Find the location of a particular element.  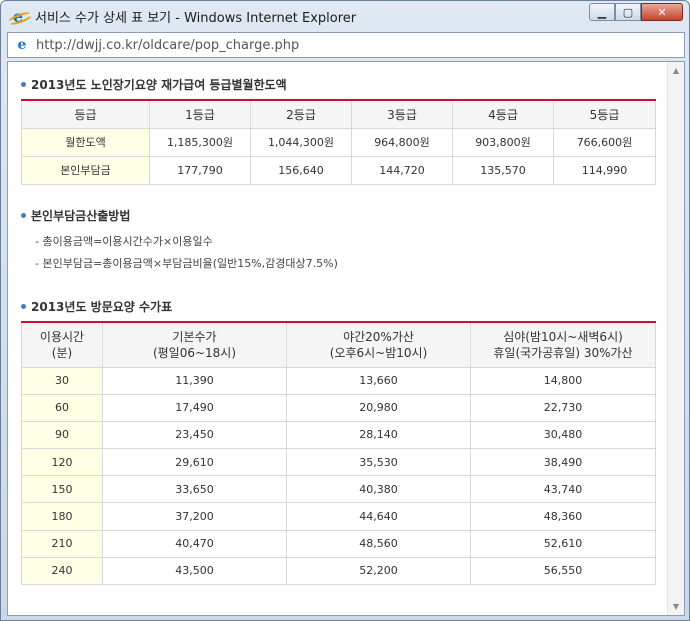

table-row: 60 17,490 20,980 22,730 is located at coordinates (338, 407).